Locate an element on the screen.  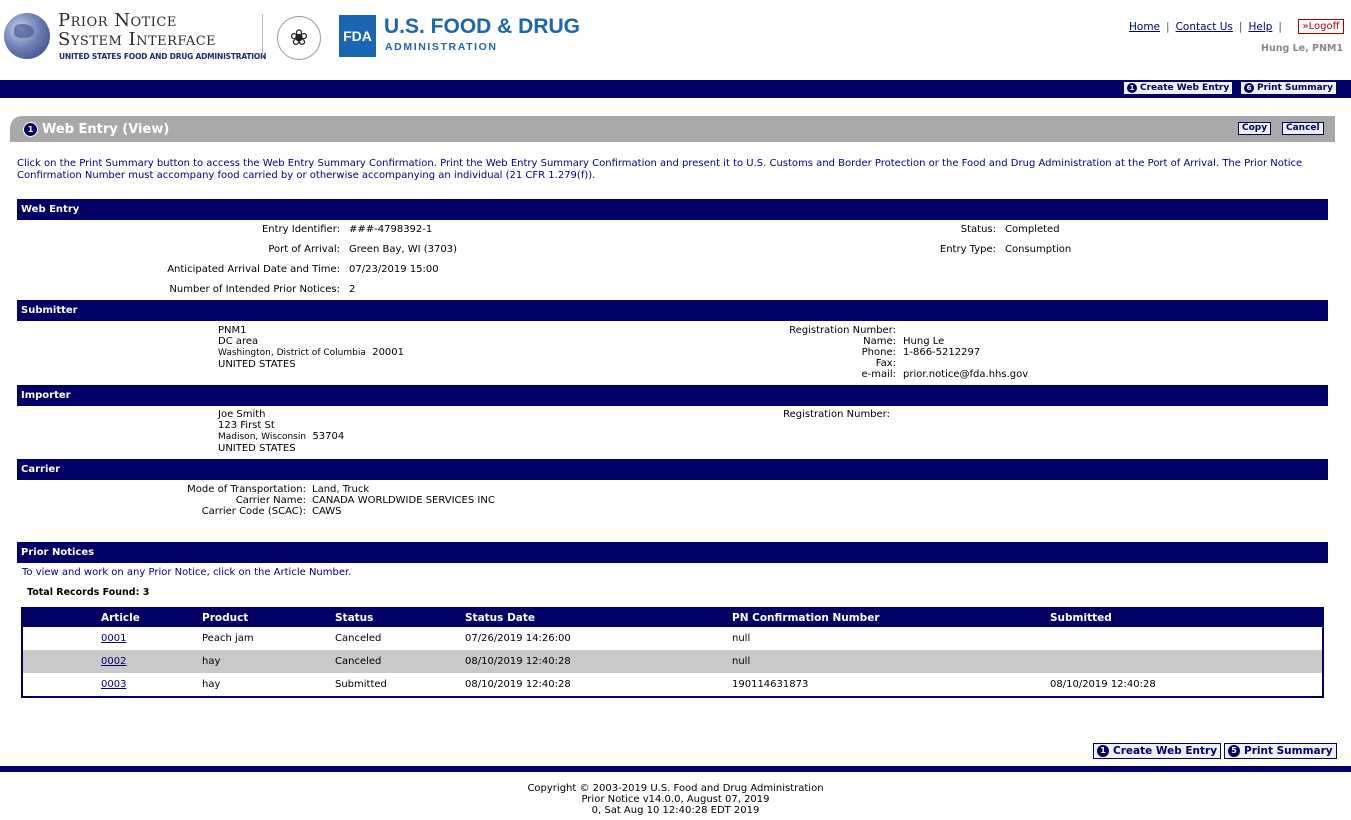
logo-title-line1: Prior Notice is located at coordinates (117, 20).